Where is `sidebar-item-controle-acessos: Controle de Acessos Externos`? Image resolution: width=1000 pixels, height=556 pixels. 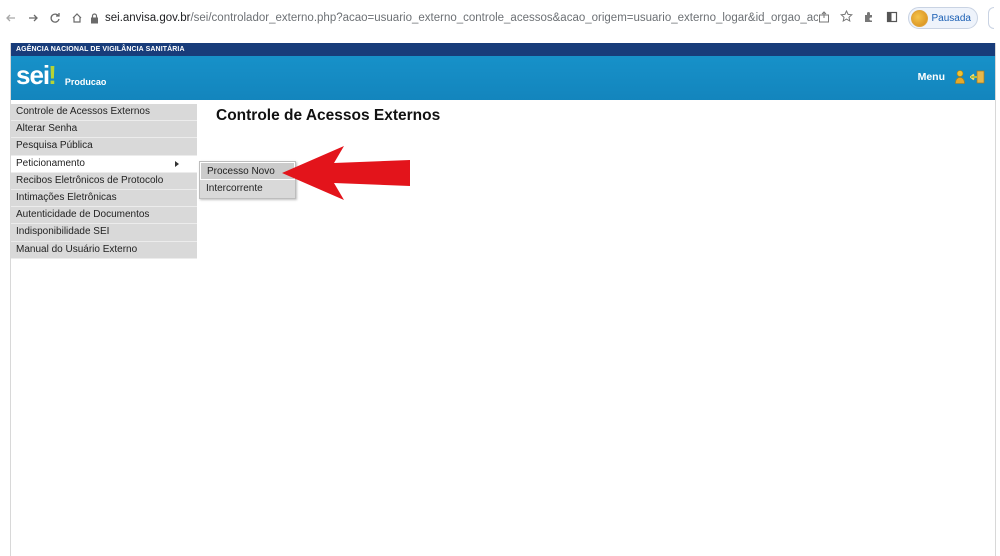 sidebar-item-controle-acessos: Controle de Acessos Externos is located at coordinates (104, 113).